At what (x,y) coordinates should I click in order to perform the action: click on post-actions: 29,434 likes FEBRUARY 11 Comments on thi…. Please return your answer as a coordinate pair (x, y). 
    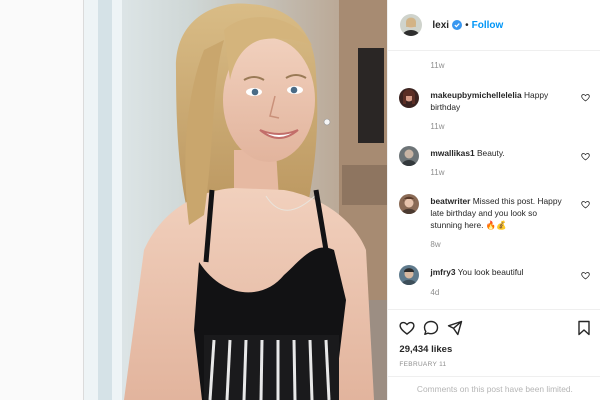
    Looking at the image, I should click on (494, 354).